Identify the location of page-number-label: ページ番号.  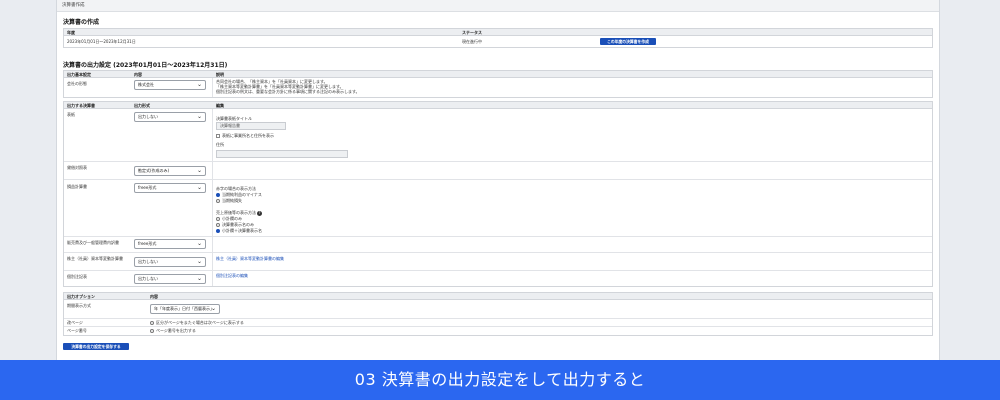
(77, 330).